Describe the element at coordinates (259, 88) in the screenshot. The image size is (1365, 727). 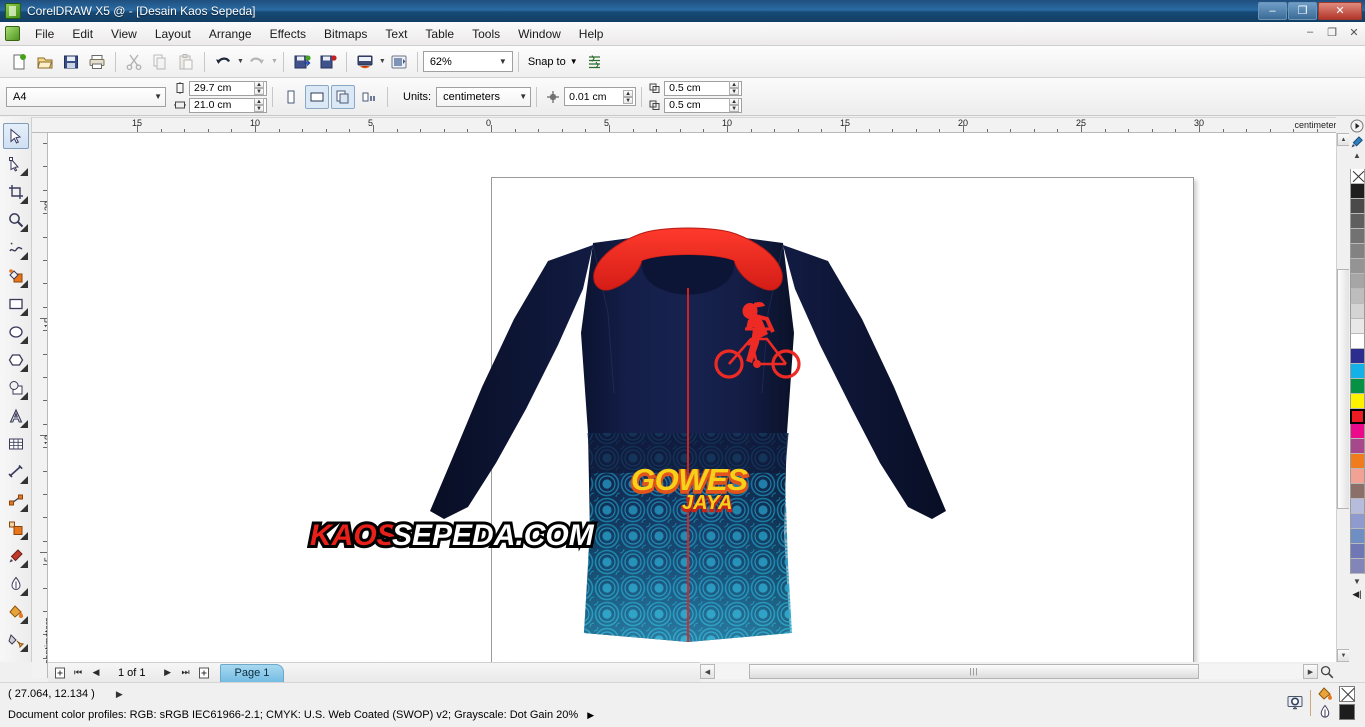
I see `page-width-spinner: ▲ ▼` at that location.